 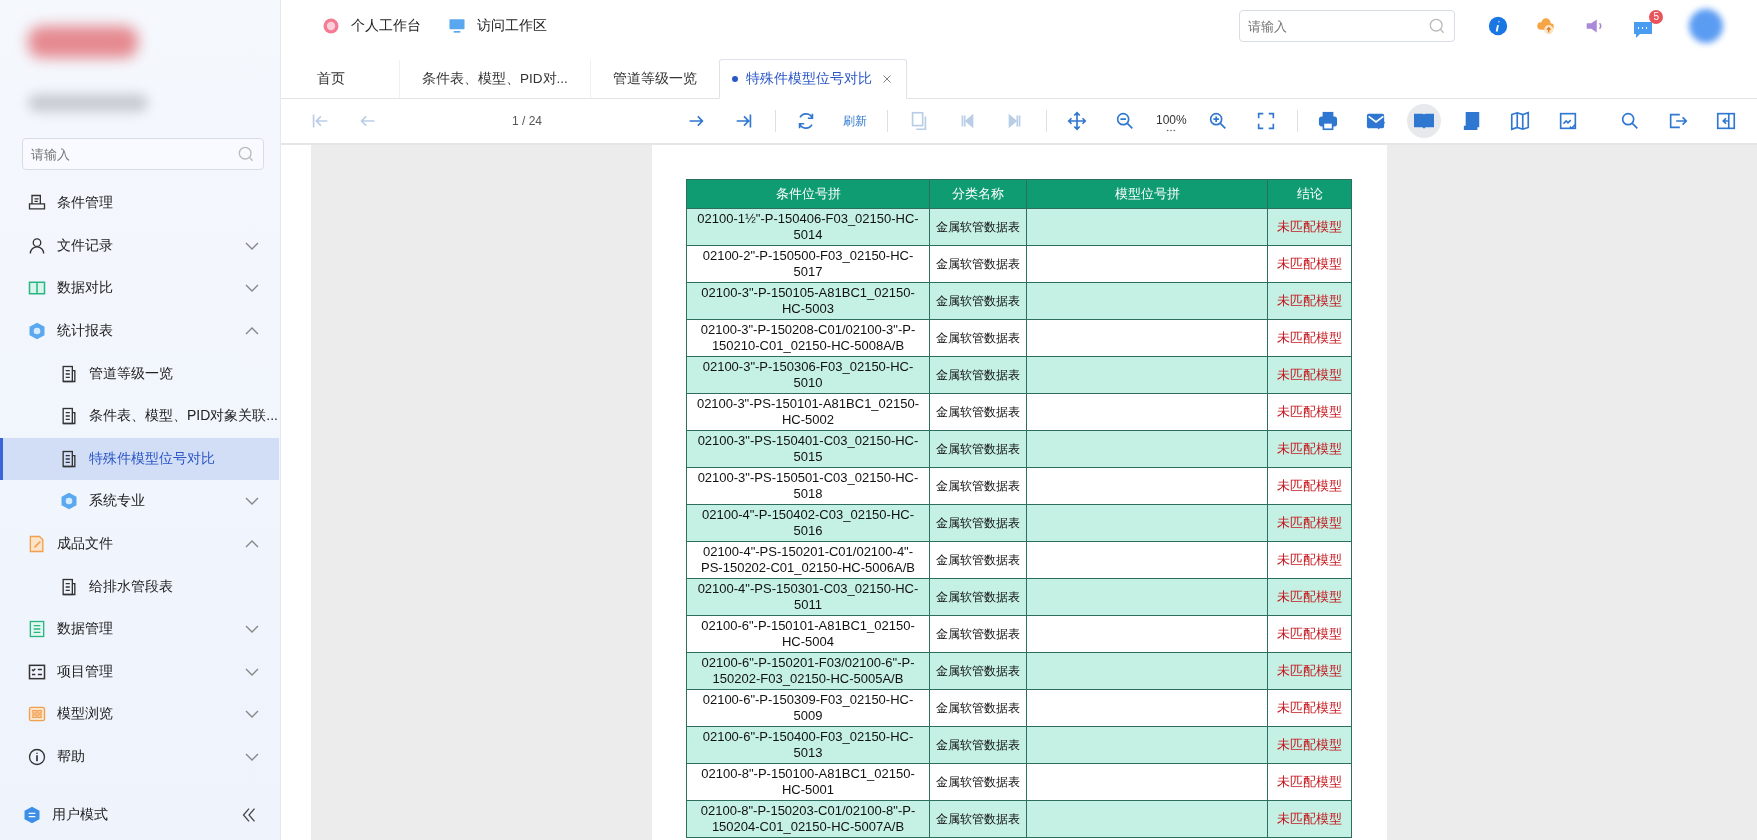 I want to click on zoom-level: 100%, so click(x=1171, y=119).